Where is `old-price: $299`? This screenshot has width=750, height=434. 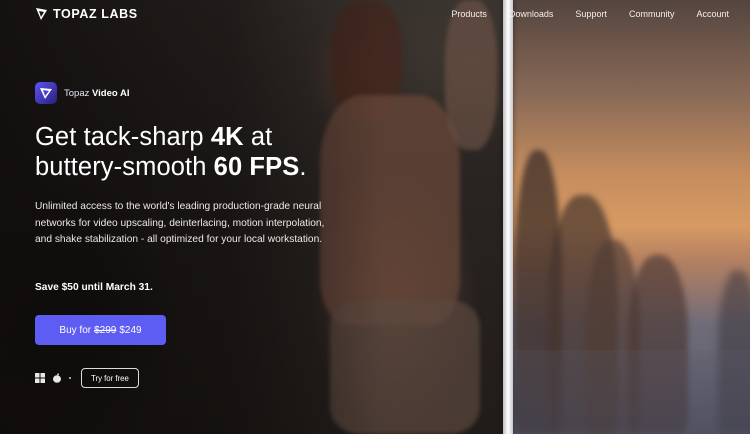 old-price: $299 is located at coordinates (105, 330).